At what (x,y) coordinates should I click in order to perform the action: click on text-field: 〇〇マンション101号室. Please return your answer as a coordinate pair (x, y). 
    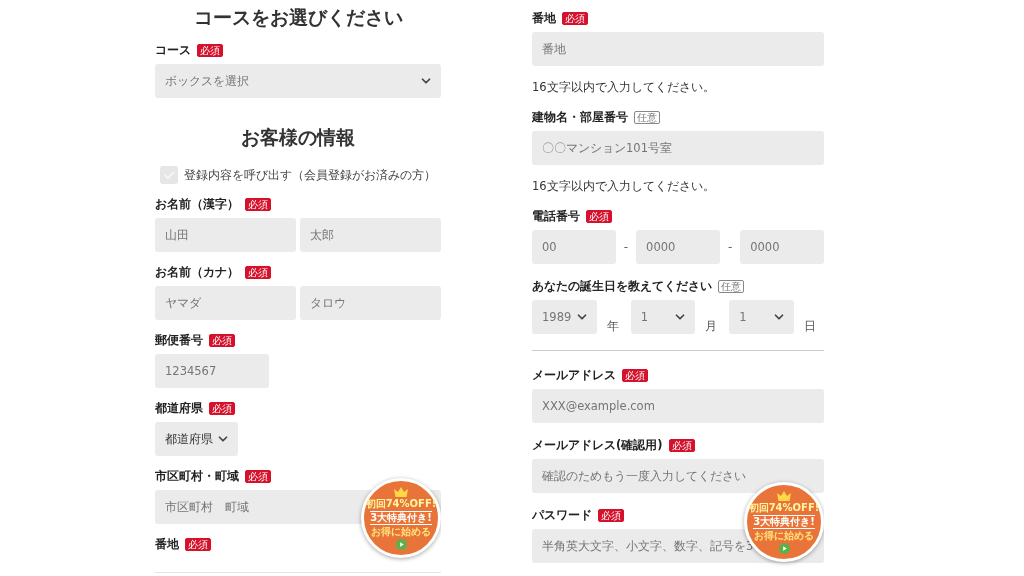
    Looking at the image, I should click on (678, 148).